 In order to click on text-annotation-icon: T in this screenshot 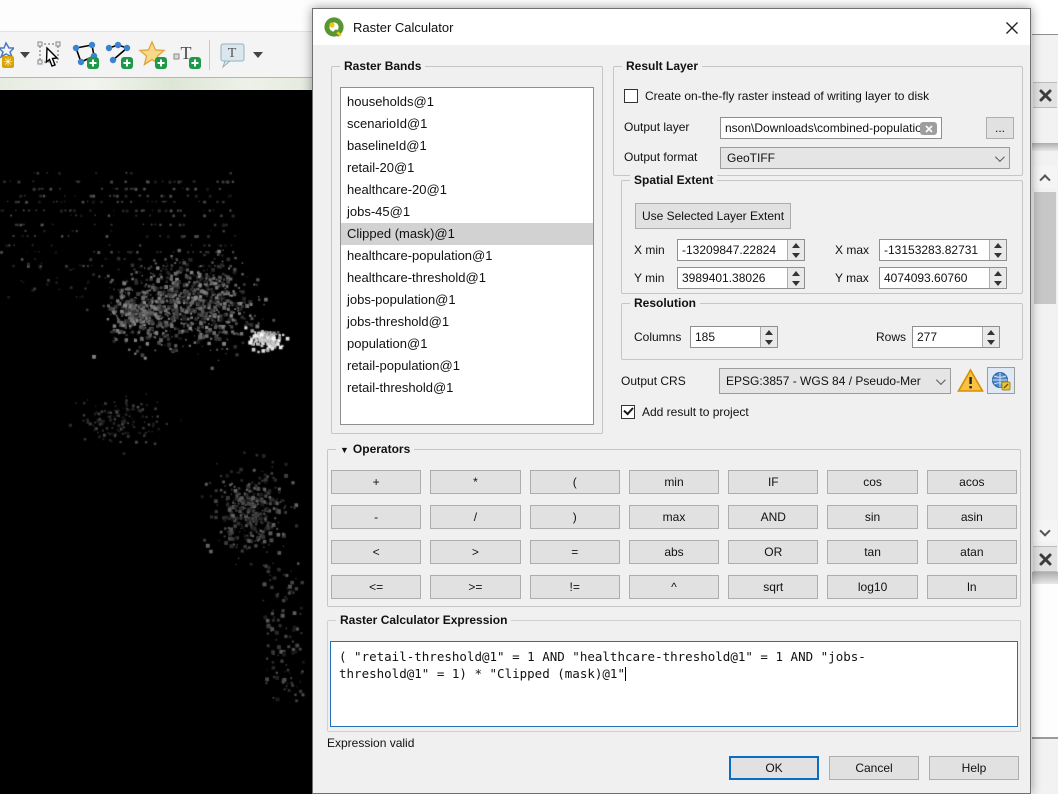, I will do `click(187, 56)`.